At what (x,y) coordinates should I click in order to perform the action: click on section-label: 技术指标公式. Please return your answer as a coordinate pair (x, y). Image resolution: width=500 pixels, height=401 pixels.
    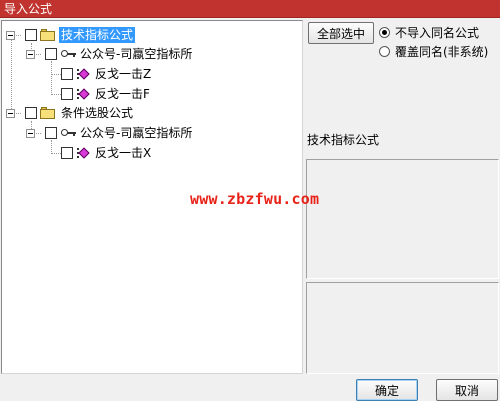
    Looking at the image, I should click on (343, 140).